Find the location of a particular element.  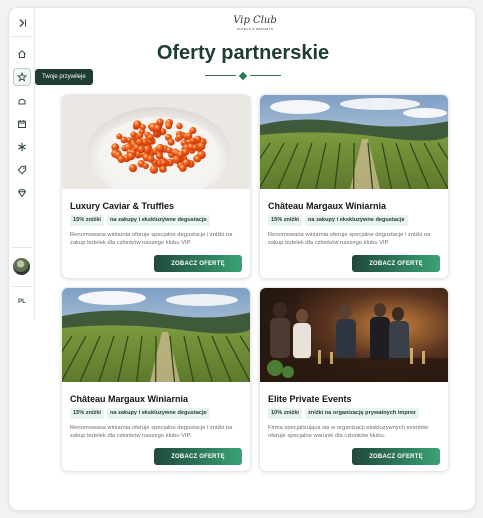

logo-name: Vip Club is located at coordinates (255, 20).